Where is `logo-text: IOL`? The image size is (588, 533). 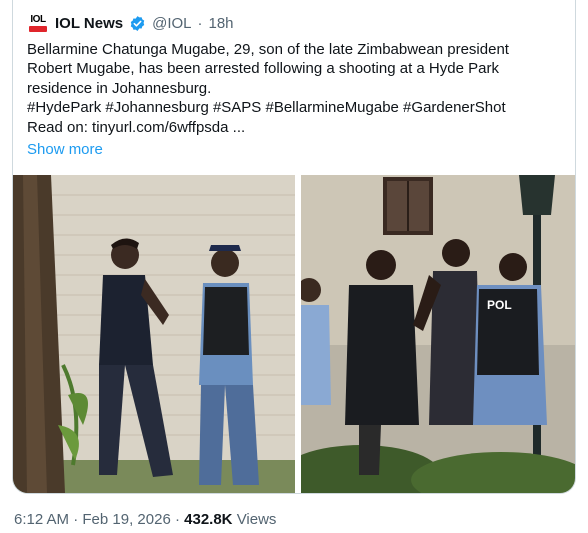
logo-text: IOL is located at coordinates (38, 19).